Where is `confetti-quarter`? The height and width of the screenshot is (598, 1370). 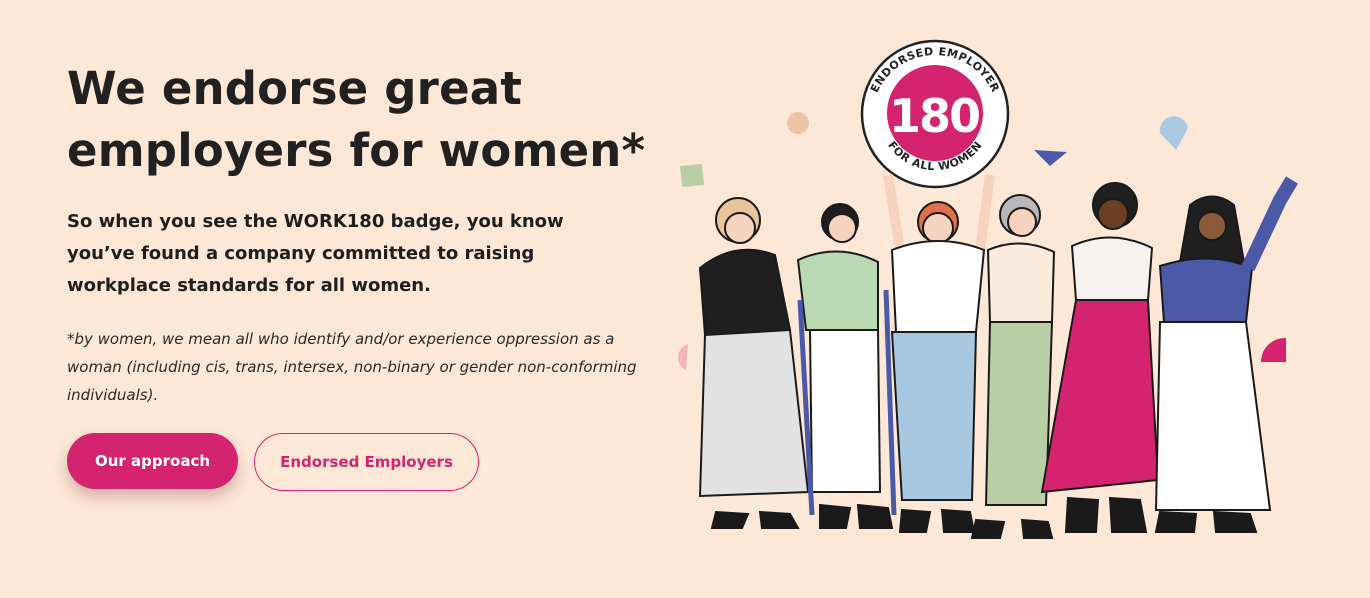
confetti-quarter is located at coordinates (1273, 349).